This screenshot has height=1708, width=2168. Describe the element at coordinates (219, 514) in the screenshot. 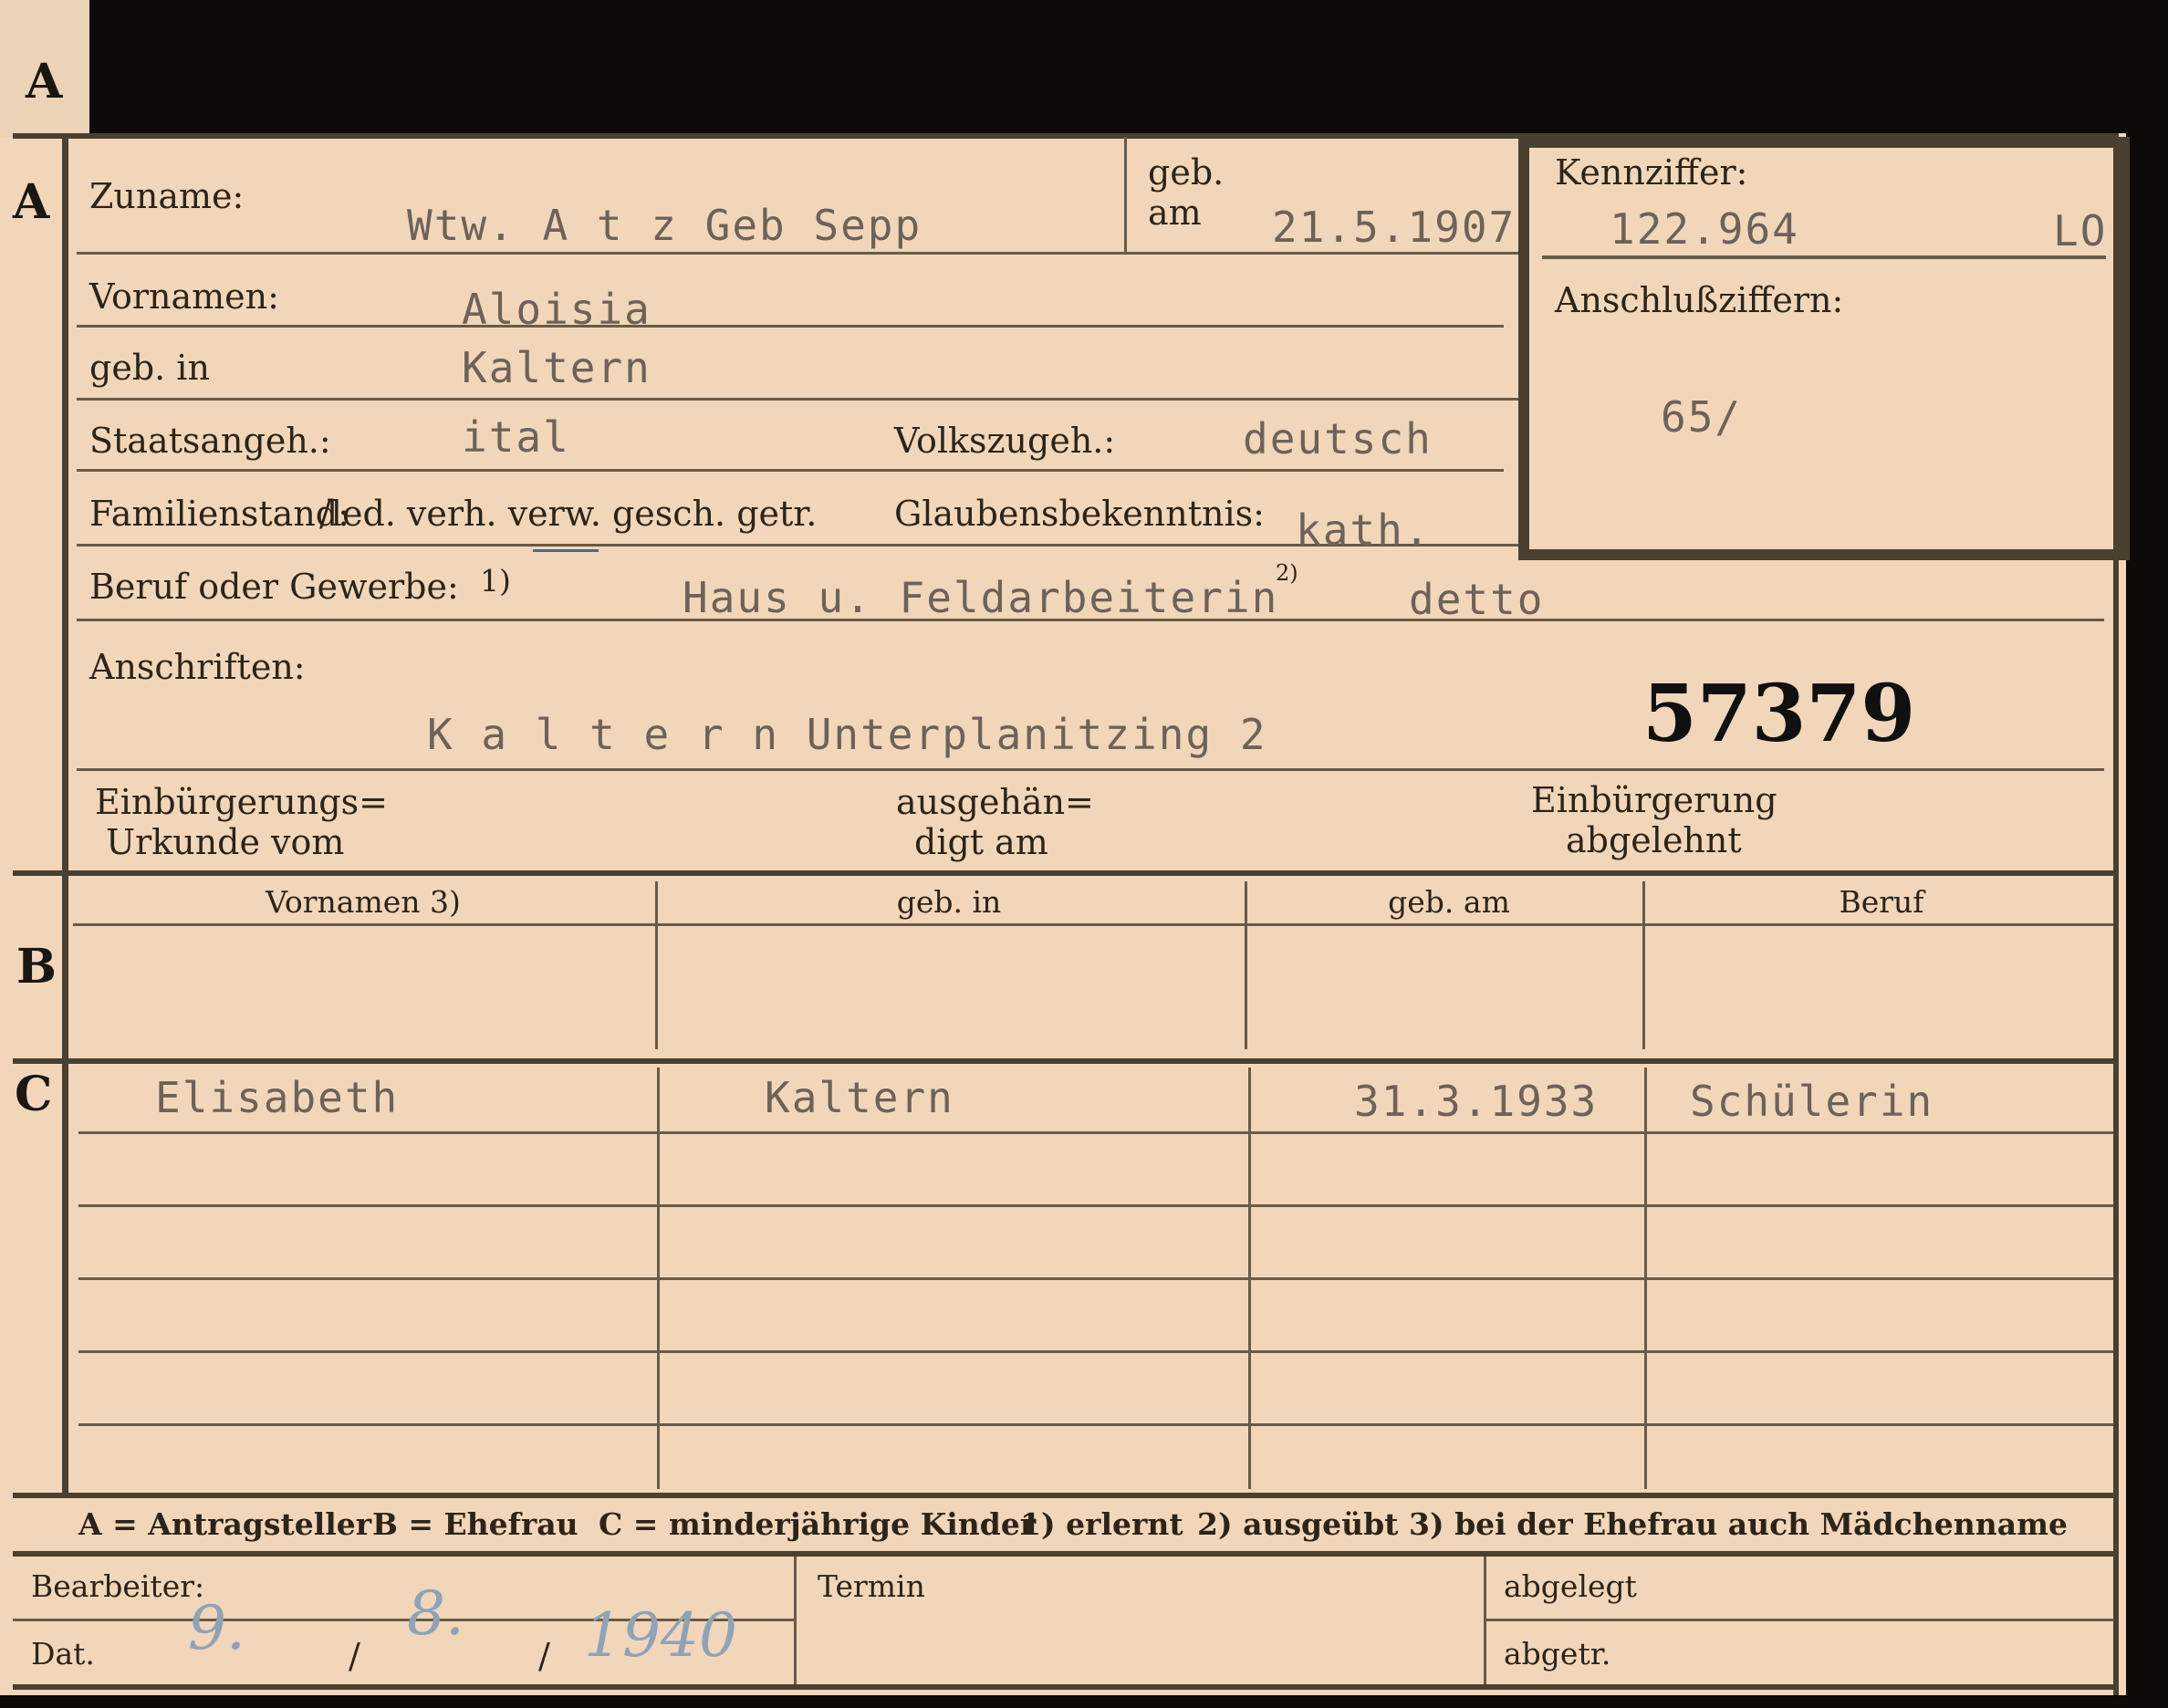

I see `familienstand-label: Familienstand:` at that location.